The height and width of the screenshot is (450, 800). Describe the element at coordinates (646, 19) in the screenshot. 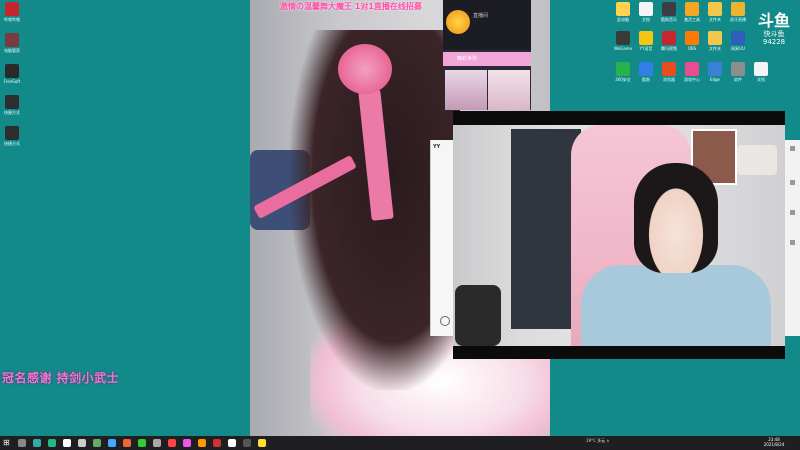

I see `desktop-icon-label: 文档` at that location.